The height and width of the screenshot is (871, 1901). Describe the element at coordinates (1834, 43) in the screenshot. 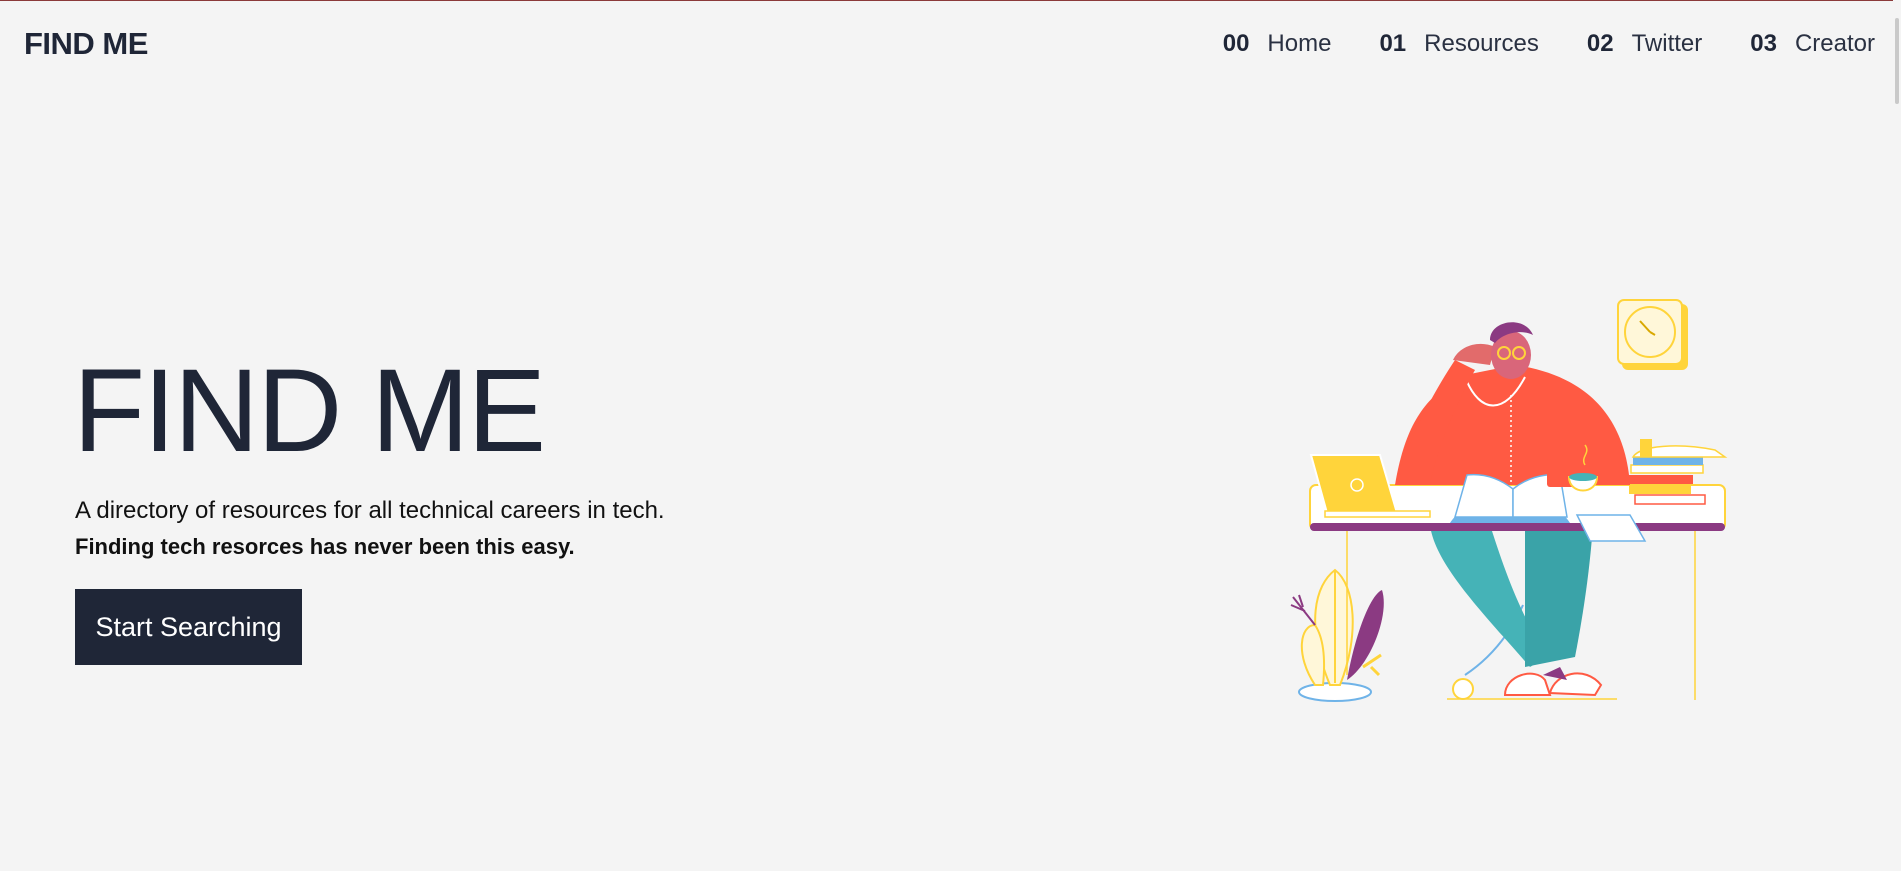

I see `nav-label: Creator` at that location.